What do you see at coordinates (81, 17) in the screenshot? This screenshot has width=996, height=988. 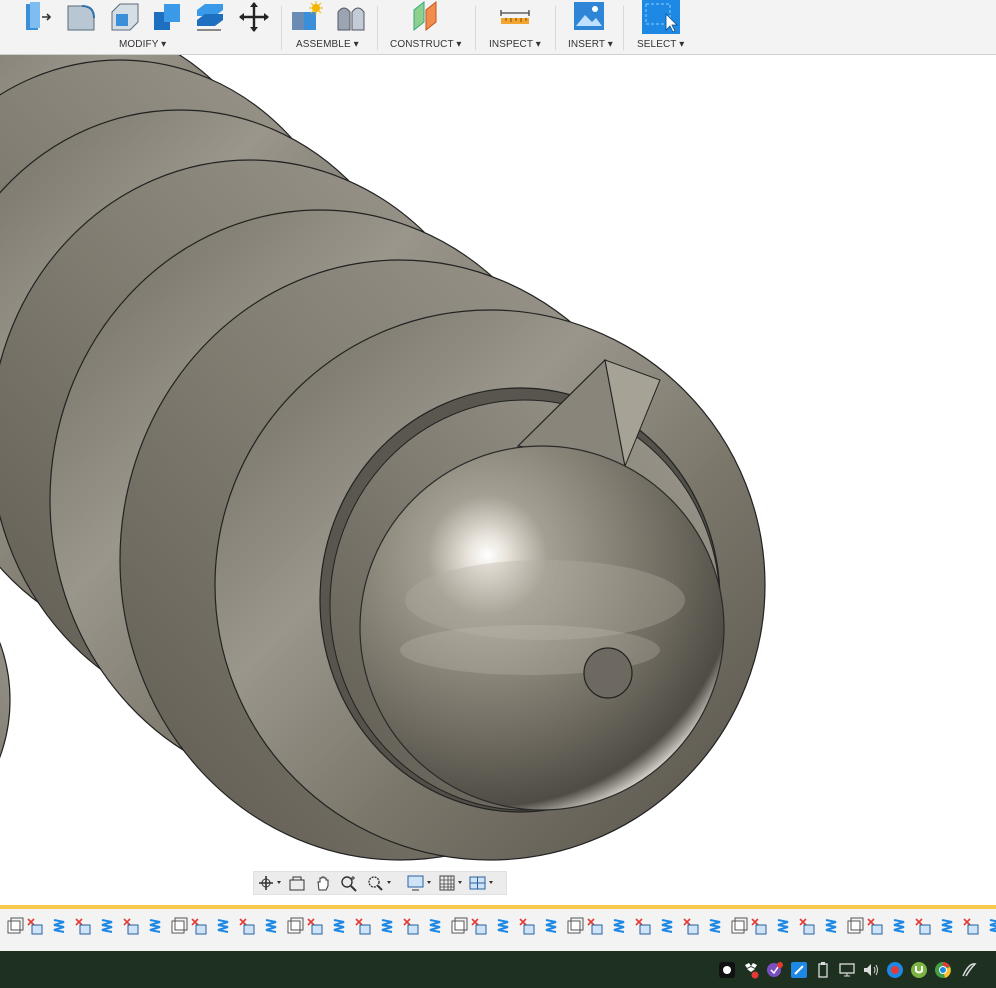 I see `fillet-icon` at bounding box center [81, 17].